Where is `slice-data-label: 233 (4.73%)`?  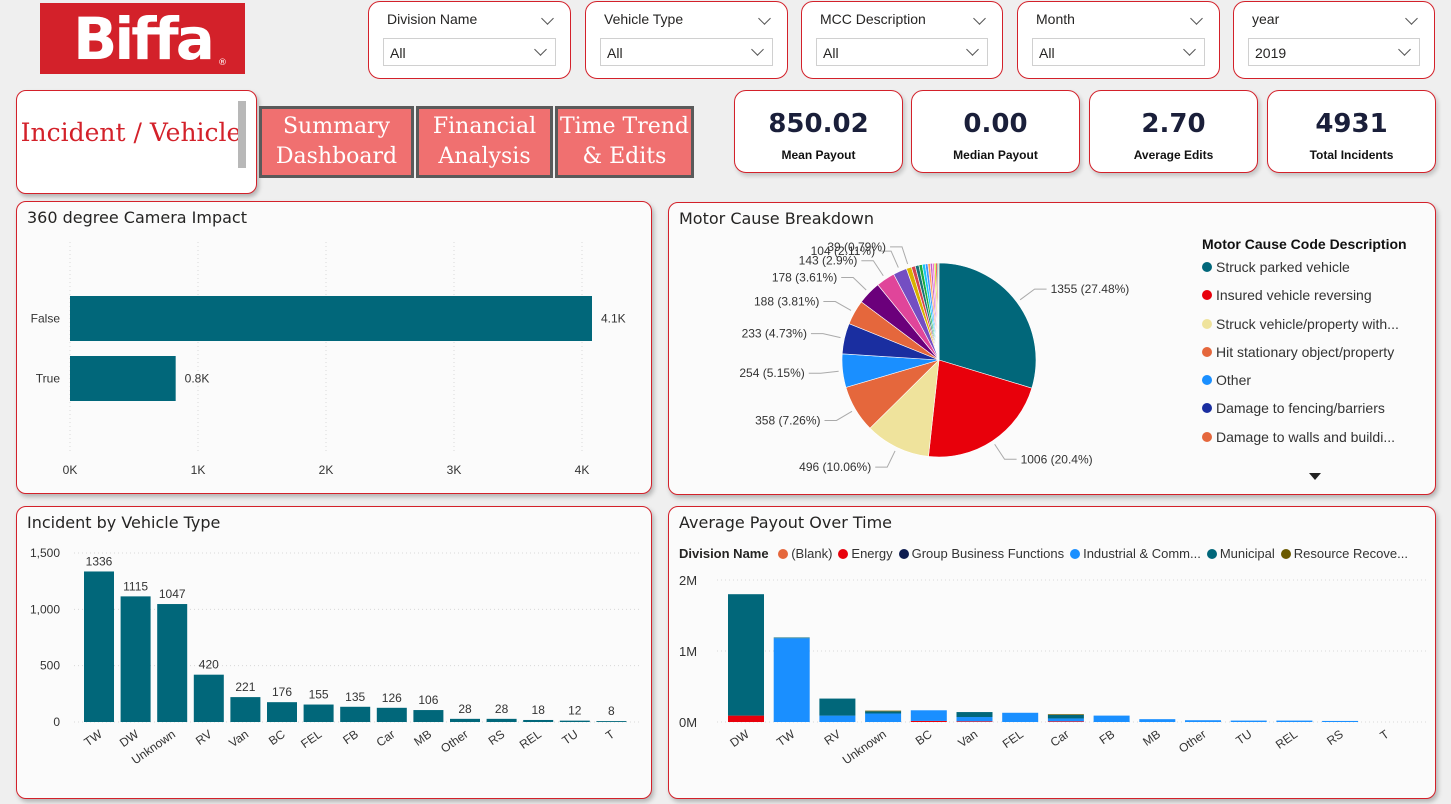
slice-data-label: 233 (4.73%) is located at coordinates (774, 334).